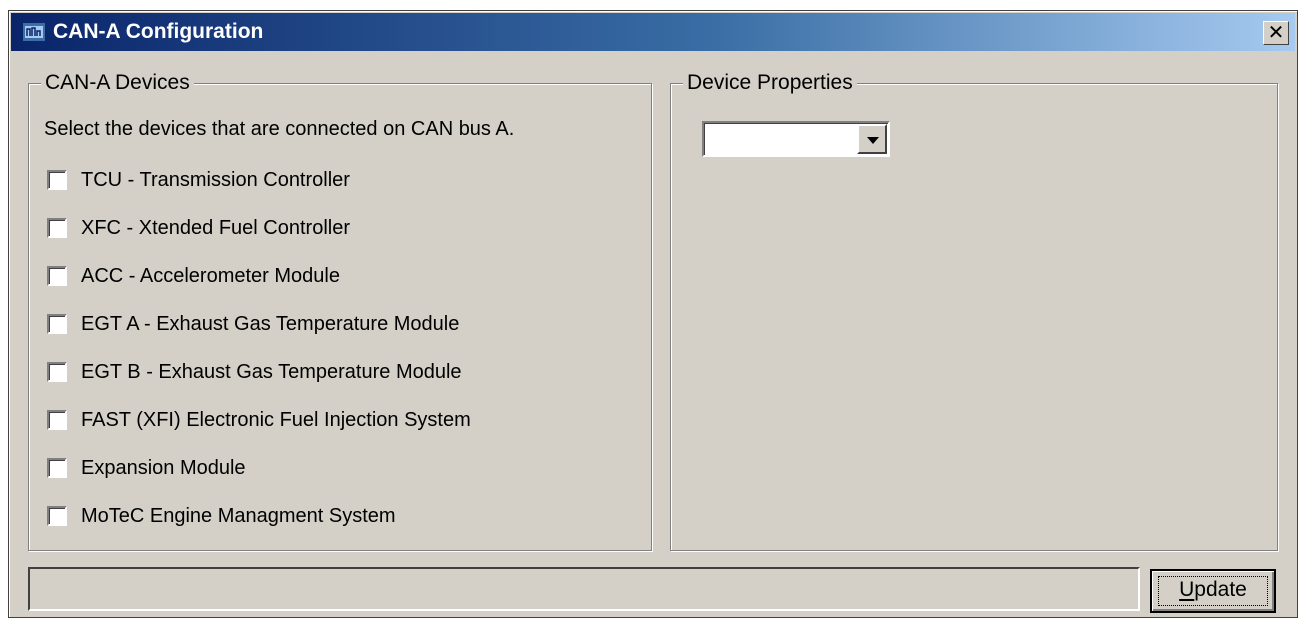 Image resolution: width=1302 pixels, height=622 pixels. Describe the element at coordinates (584, 589) in the screenshot. I see `status-field` at that location.